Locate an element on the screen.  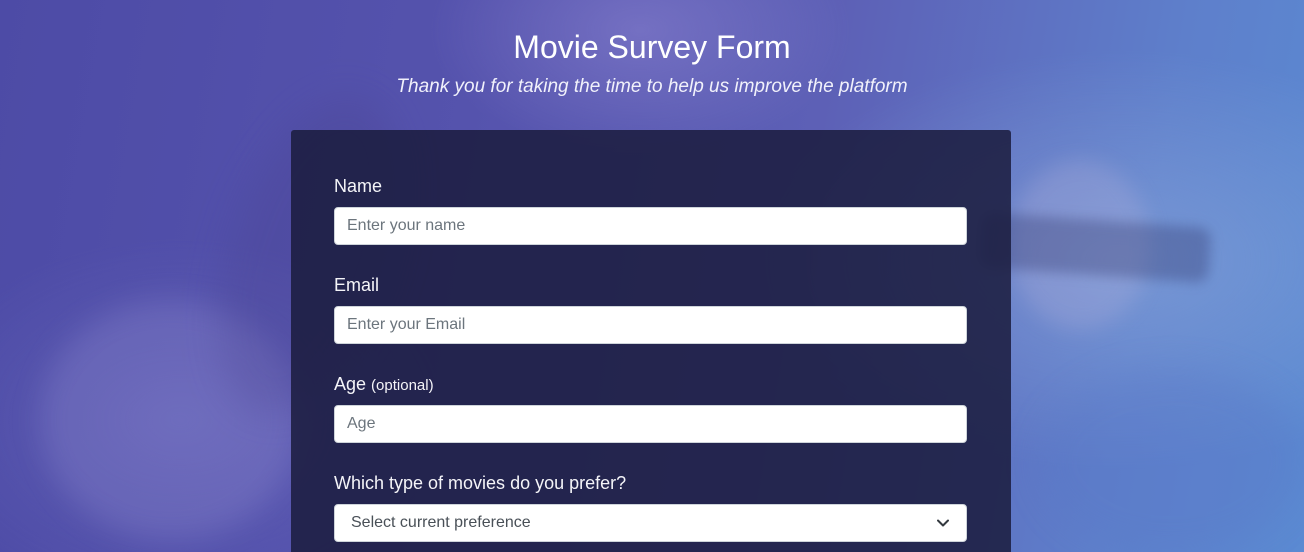
age-label: Age (optional) is located at coordinates (650, 385).